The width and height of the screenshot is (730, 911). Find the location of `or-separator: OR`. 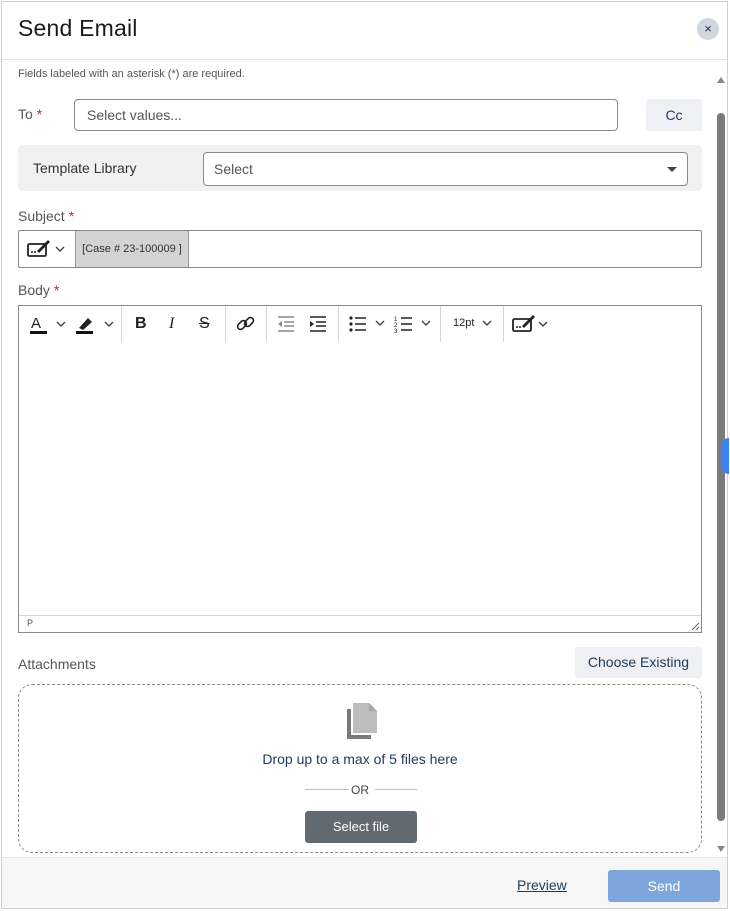

or-separator: OR is located at coordinates (360, 790).